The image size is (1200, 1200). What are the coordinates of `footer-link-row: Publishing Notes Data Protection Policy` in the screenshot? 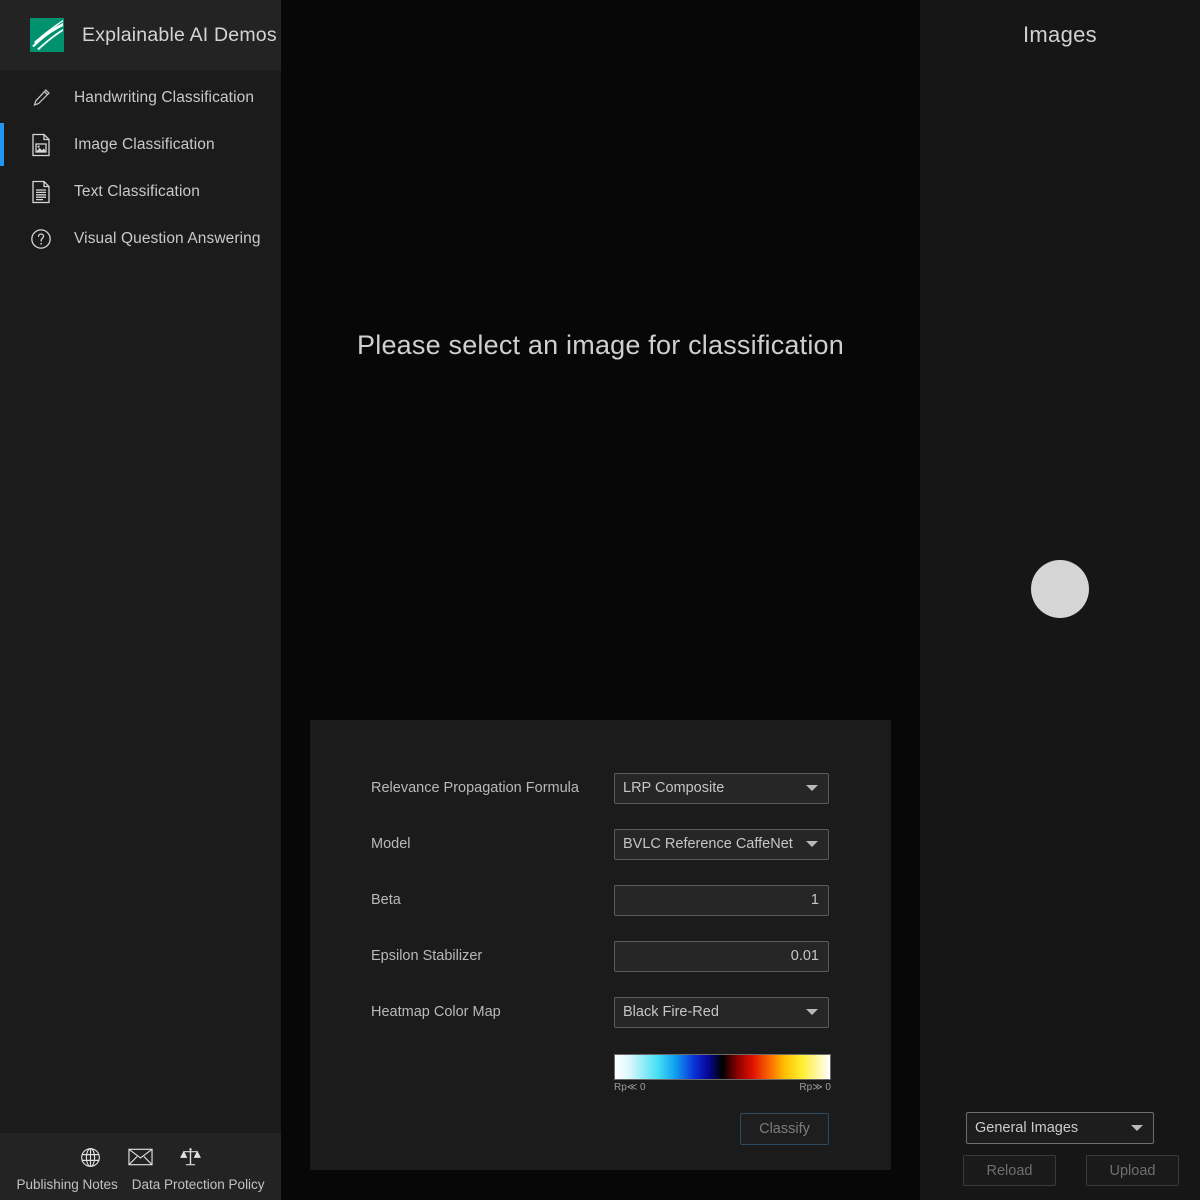 It's located at (140, 1184).